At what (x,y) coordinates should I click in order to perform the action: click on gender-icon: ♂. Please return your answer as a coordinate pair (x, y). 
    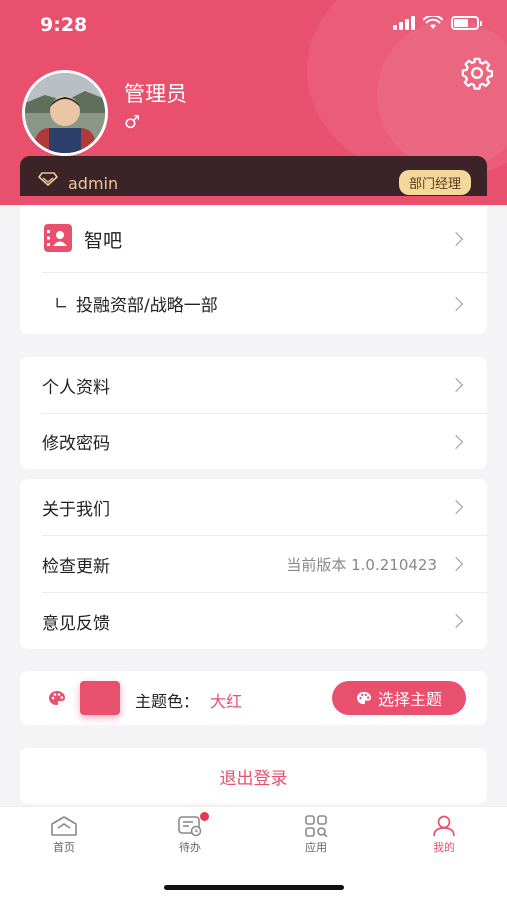
    Looking at the image, I should click on (132, 122).